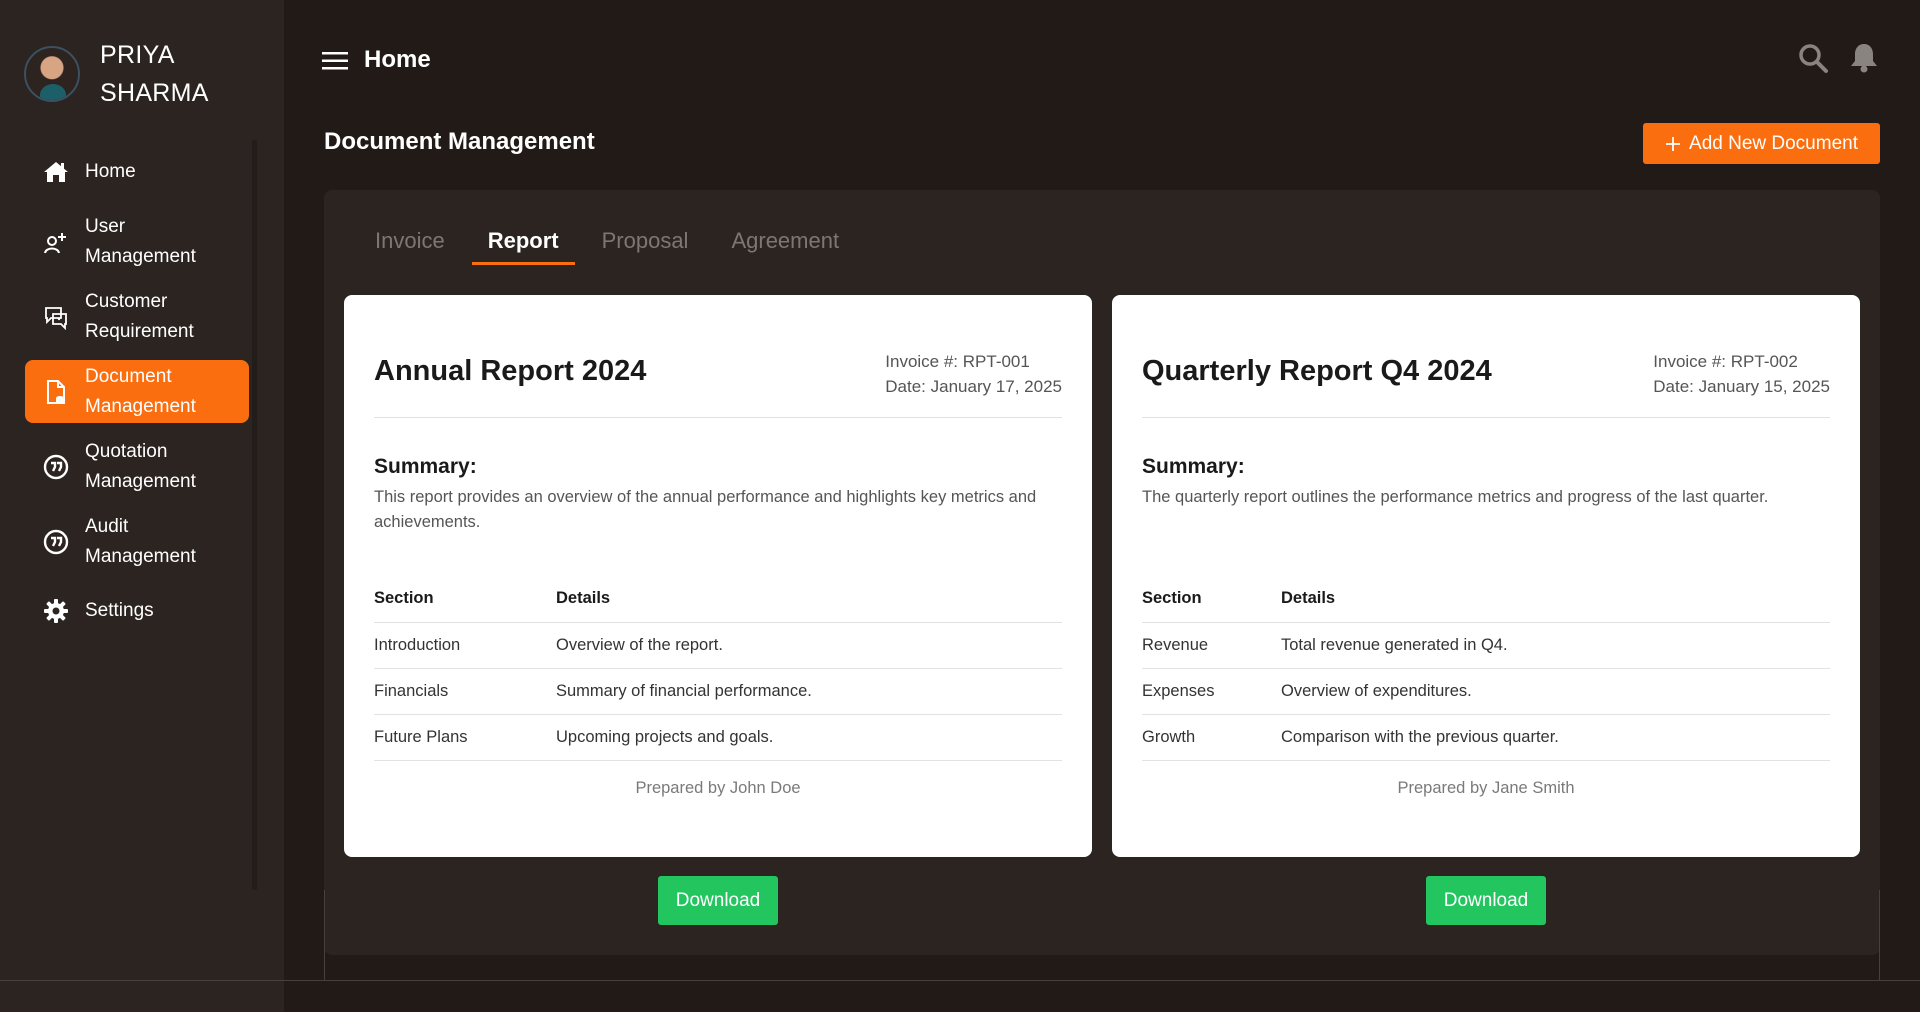 The image size is (1920, 1012). Describe the element at coordinates (397, 59) in the screenshot. I see `page-breadcrumb: Home` at that location.